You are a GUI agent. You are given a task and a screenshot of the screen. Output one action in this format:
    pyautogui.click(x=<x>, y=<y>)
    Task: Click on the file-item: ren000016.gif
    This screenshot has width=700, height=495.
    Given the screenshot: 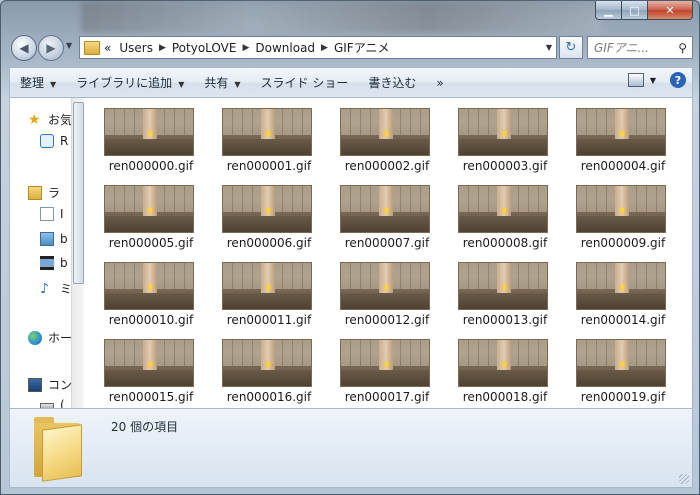 What is the action you would take?
    pyautogui.click(x=269, y=367)
    